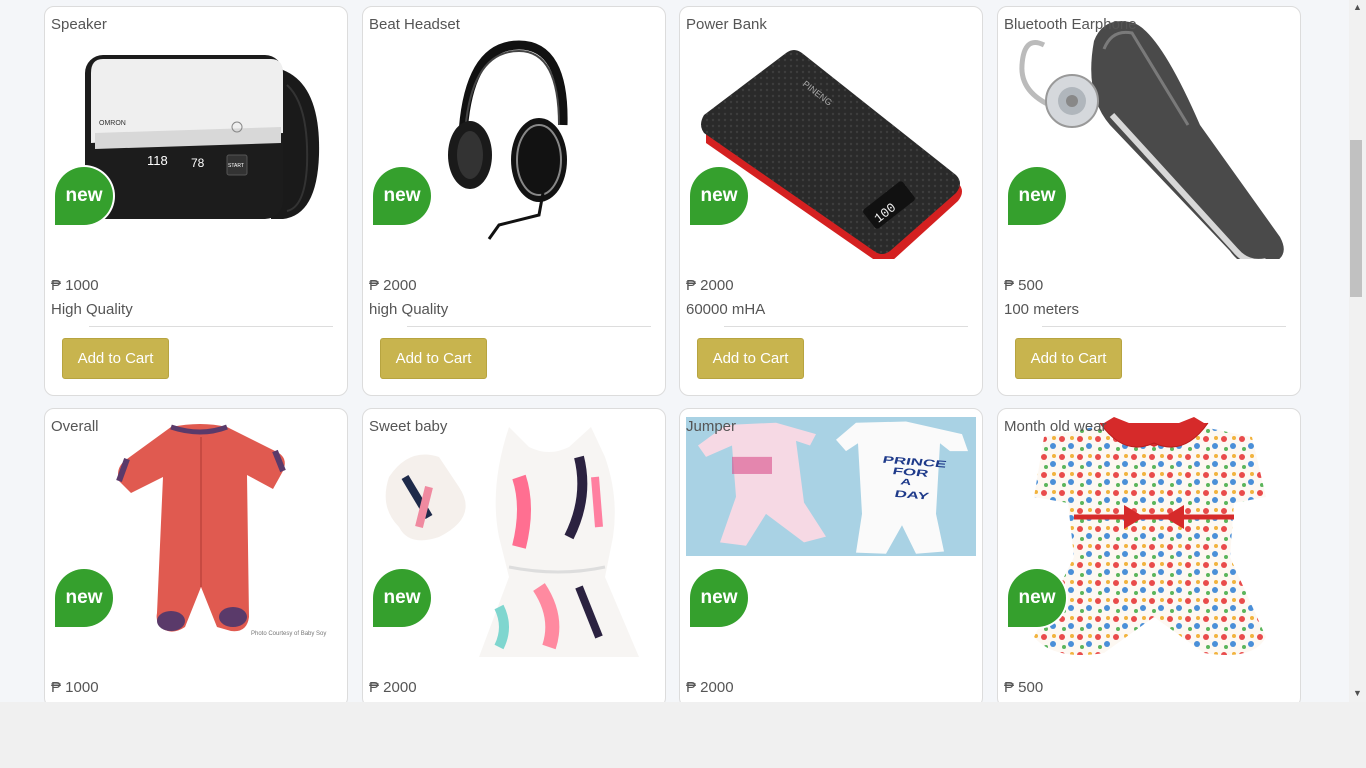 The image size is (1366, 768). Describe the element at coordinates (726, 309) in the screenshot. I see `product-description: 60000 mHA` at that location.